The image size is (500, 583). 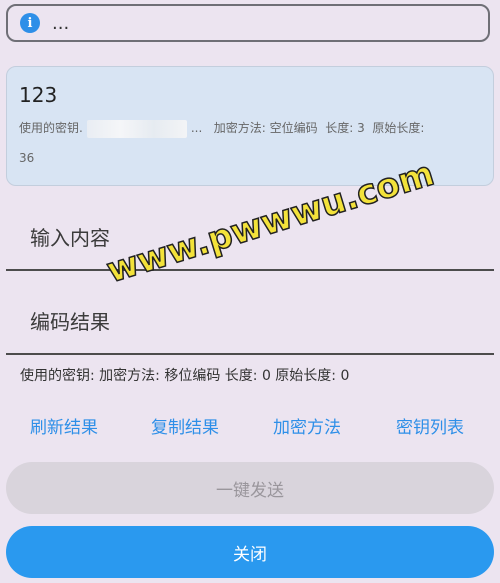 What do you see at coordinates (244, 143) in the screenshot?
I see `result-meta: 使用的密钥.... 加密方法: 空位编码 长度: 3 原始长度: 36` at bounding box center [244, 143].